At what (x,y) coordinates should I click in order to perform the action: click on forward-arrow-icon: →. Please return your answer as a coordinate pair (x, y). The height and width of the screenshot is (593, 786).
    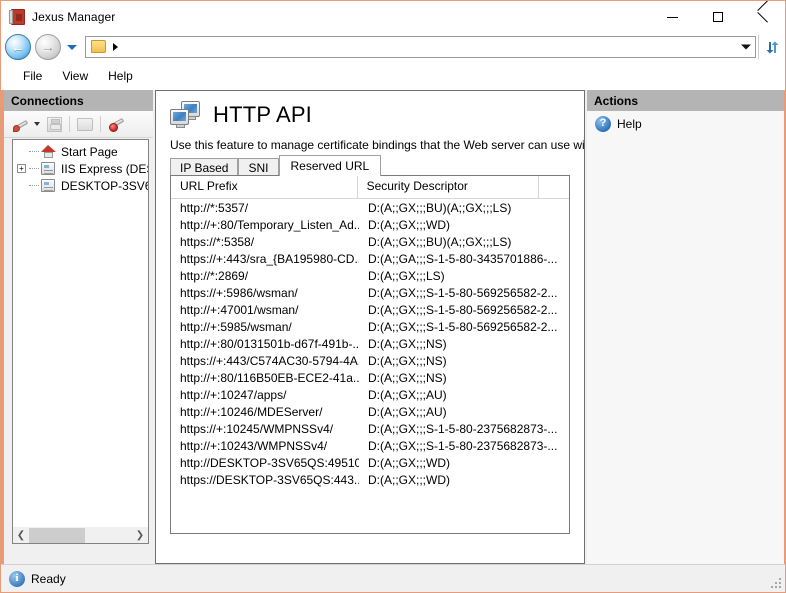
    Looking at the image, I should click on (48, 47).